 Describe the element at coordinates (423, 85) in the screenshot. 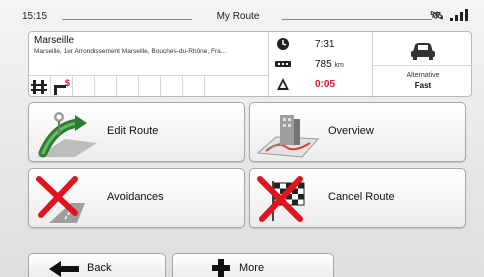

I see `route-method-value: Fast` at that location.